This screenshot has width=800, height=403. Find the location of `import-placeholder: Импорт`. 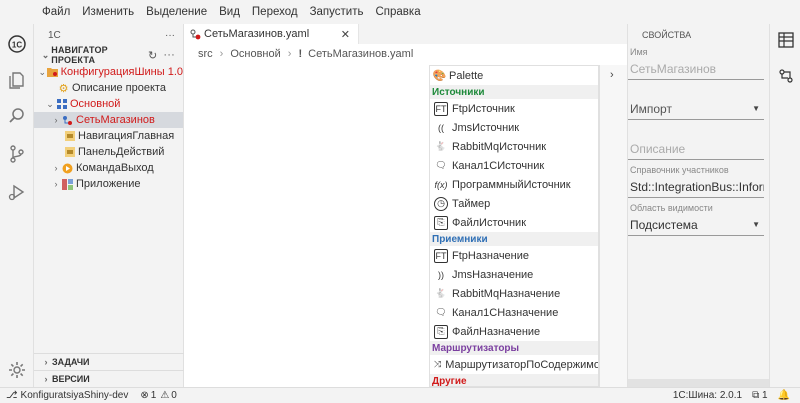

import-placeholder: Импорт is located at coordinates (651, 108).